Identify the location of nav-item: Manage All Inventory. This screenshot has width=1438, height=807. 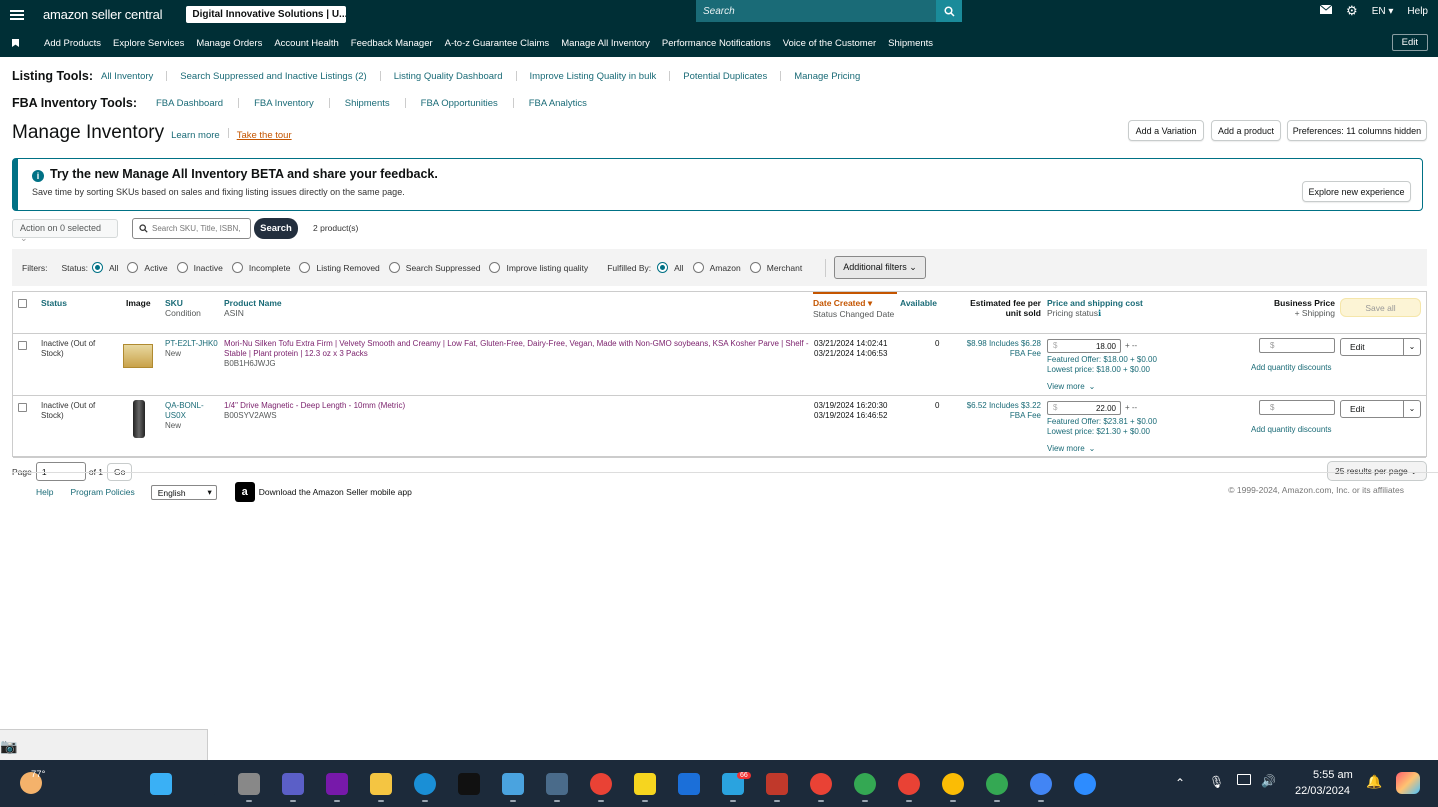
(605, 43).